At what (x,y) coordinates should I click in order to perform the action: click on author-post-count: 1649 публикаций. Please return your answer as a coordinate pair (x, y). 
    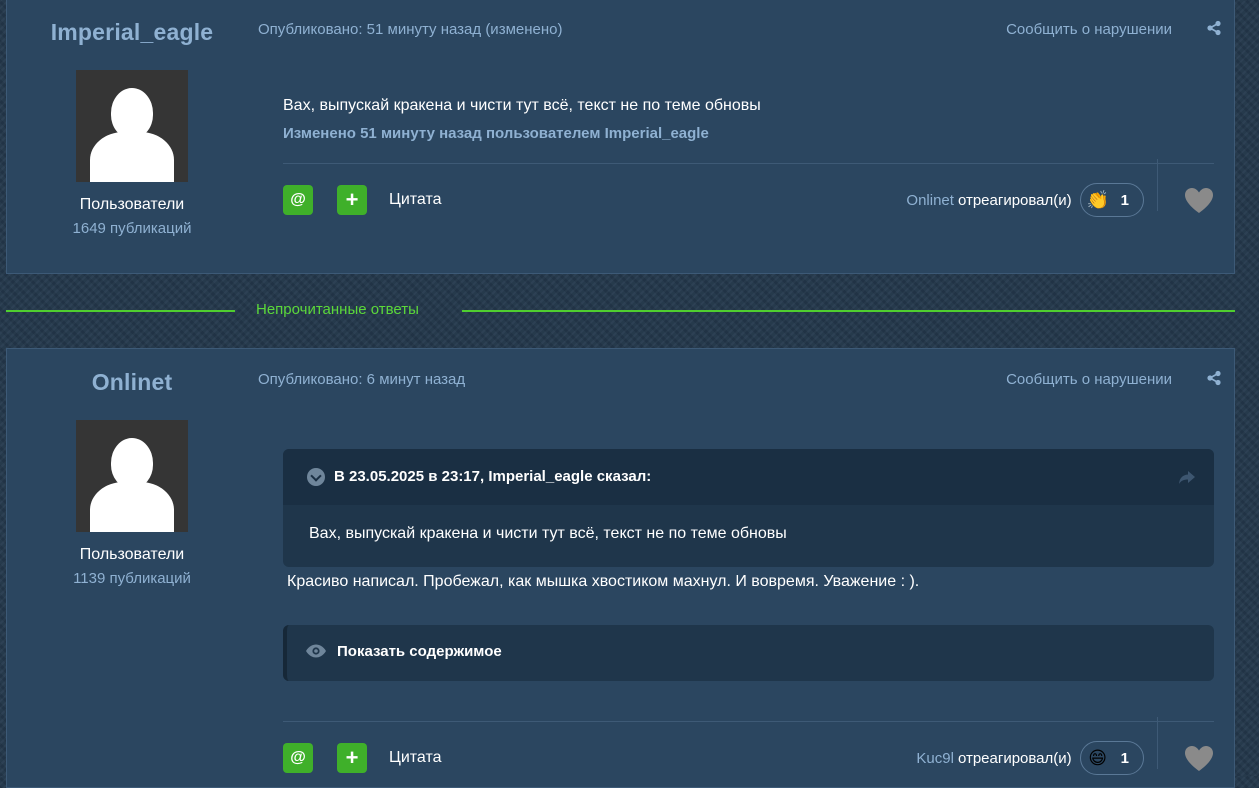
    Looking at the image, I should click on (132, 228).